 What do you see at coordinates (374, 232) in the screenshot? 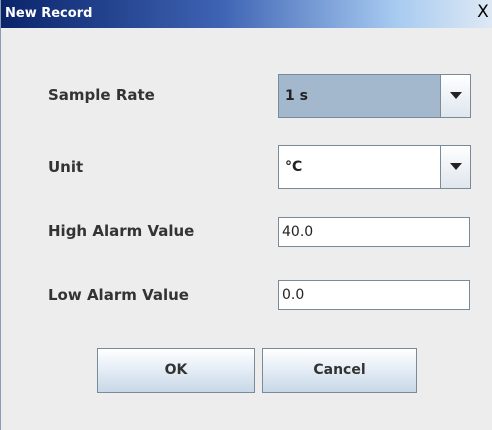
I see `high-alarm-input` at bounding box center [374, 232].